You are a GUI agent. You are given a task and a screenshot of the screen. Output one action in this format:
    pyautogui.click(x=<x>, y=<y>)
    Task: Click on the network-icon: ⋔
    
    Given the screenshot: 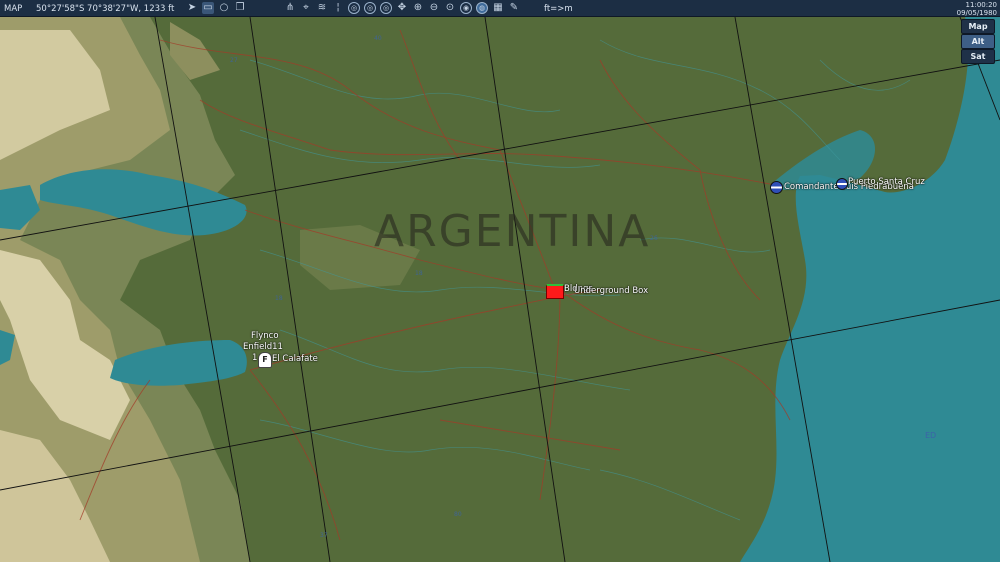 What is the action you would take?
    pyautogui.click(x=290, y=8)
    